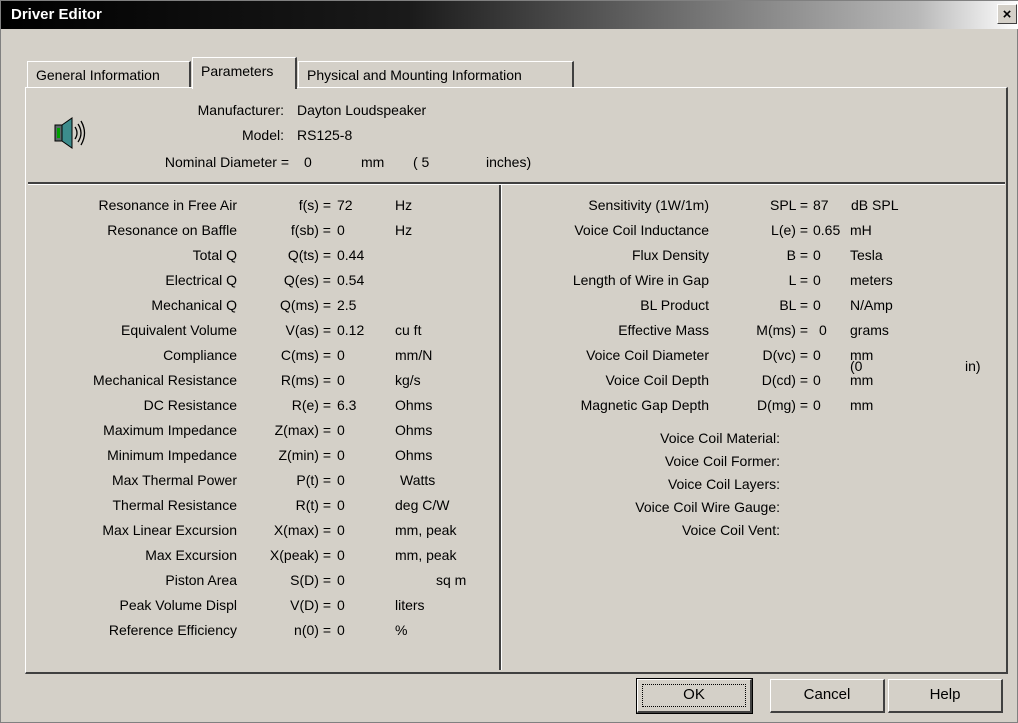  Describe the element at coordinates (314, 205) in the screenshot. I see `param-symbol: f(s) =` at that location.